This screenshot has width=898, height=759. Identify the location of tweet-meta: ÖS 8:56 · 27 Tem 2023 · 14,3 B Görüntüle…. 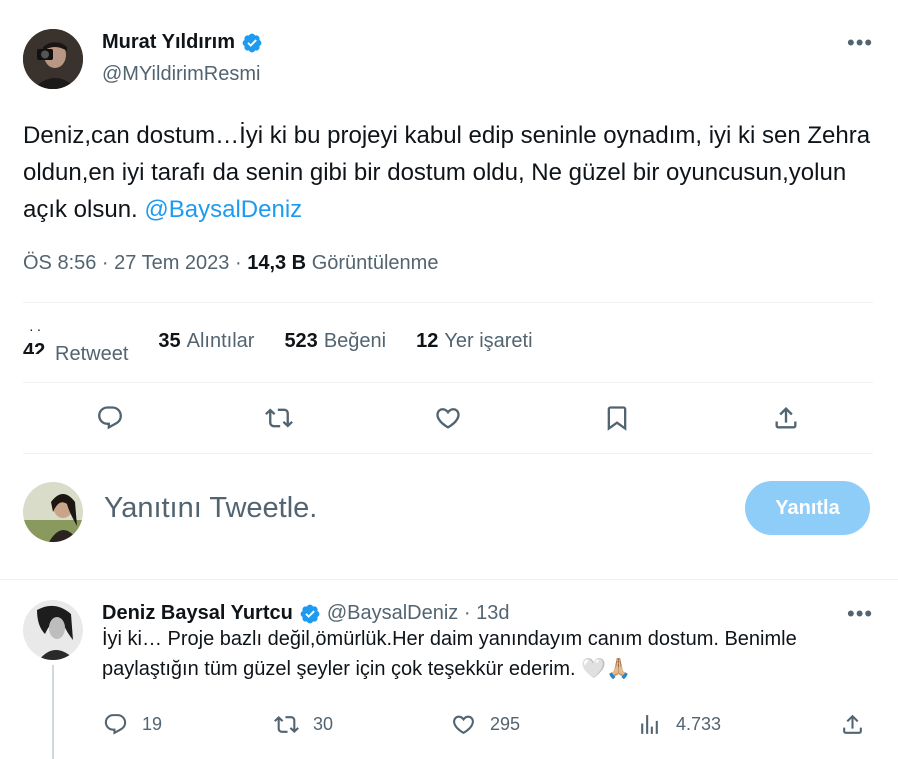
(230, 263).